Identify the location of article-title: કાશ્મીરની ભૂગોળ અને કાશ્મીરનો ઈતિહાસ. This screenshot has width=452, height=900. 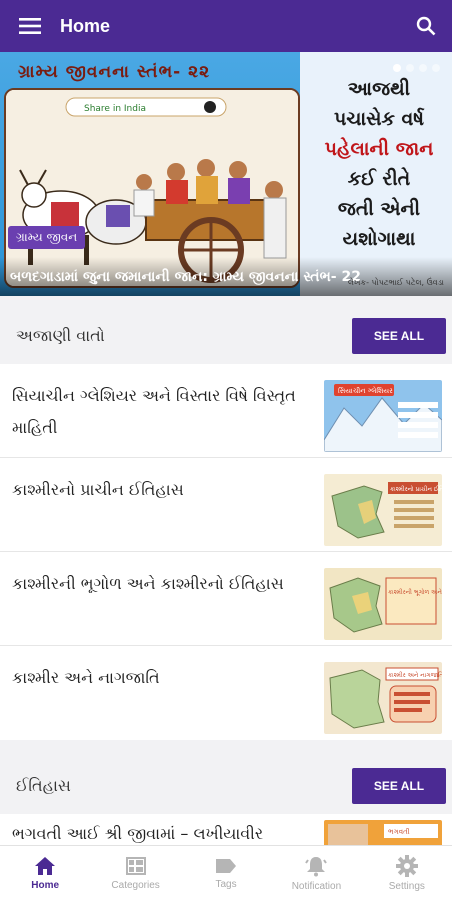
(148, 583).